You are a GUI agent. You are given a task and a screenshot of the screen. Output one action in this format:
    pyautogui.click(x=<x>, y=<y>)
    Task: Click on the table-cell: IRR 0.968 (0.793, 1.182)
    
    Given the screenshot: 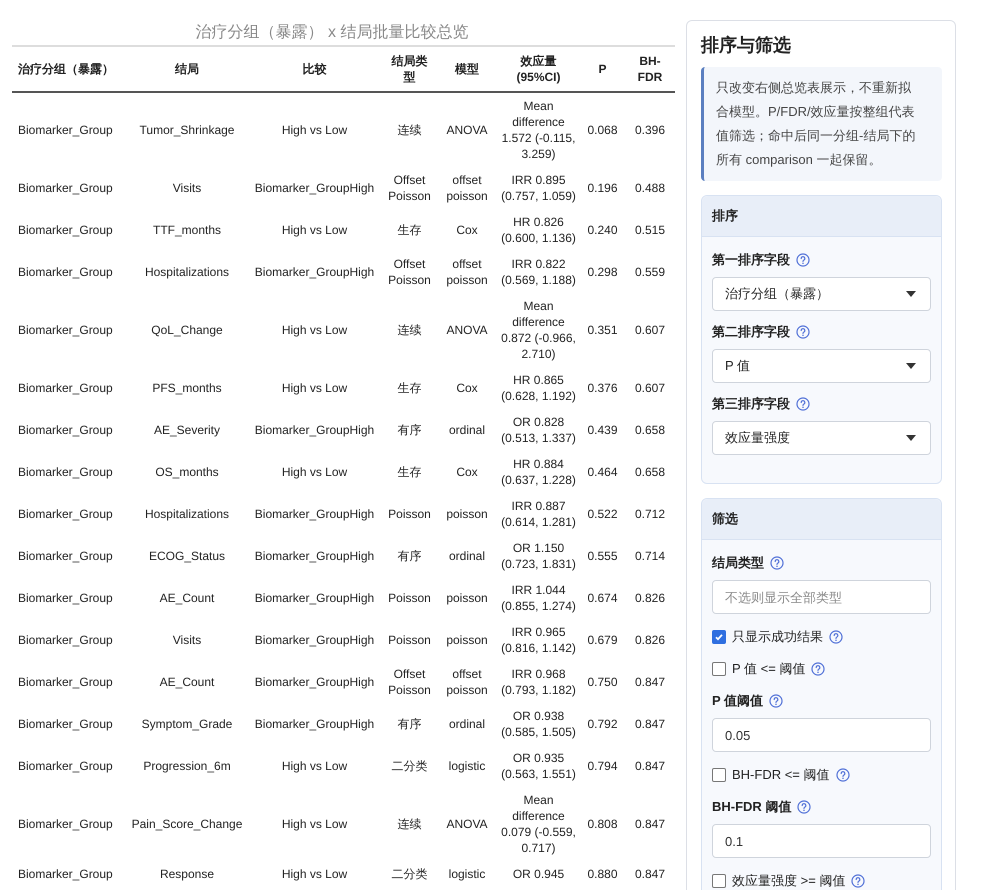 What is the action you would take?
    pyautogui.click(x=538, y=682)
    